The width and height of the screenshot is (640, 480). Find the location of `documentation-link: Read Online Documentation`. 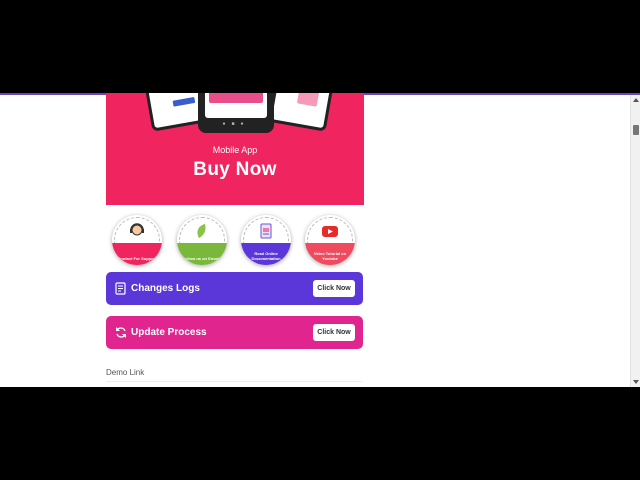

documentation-link: Read Online Documentation is located at coordinates (266, 240).